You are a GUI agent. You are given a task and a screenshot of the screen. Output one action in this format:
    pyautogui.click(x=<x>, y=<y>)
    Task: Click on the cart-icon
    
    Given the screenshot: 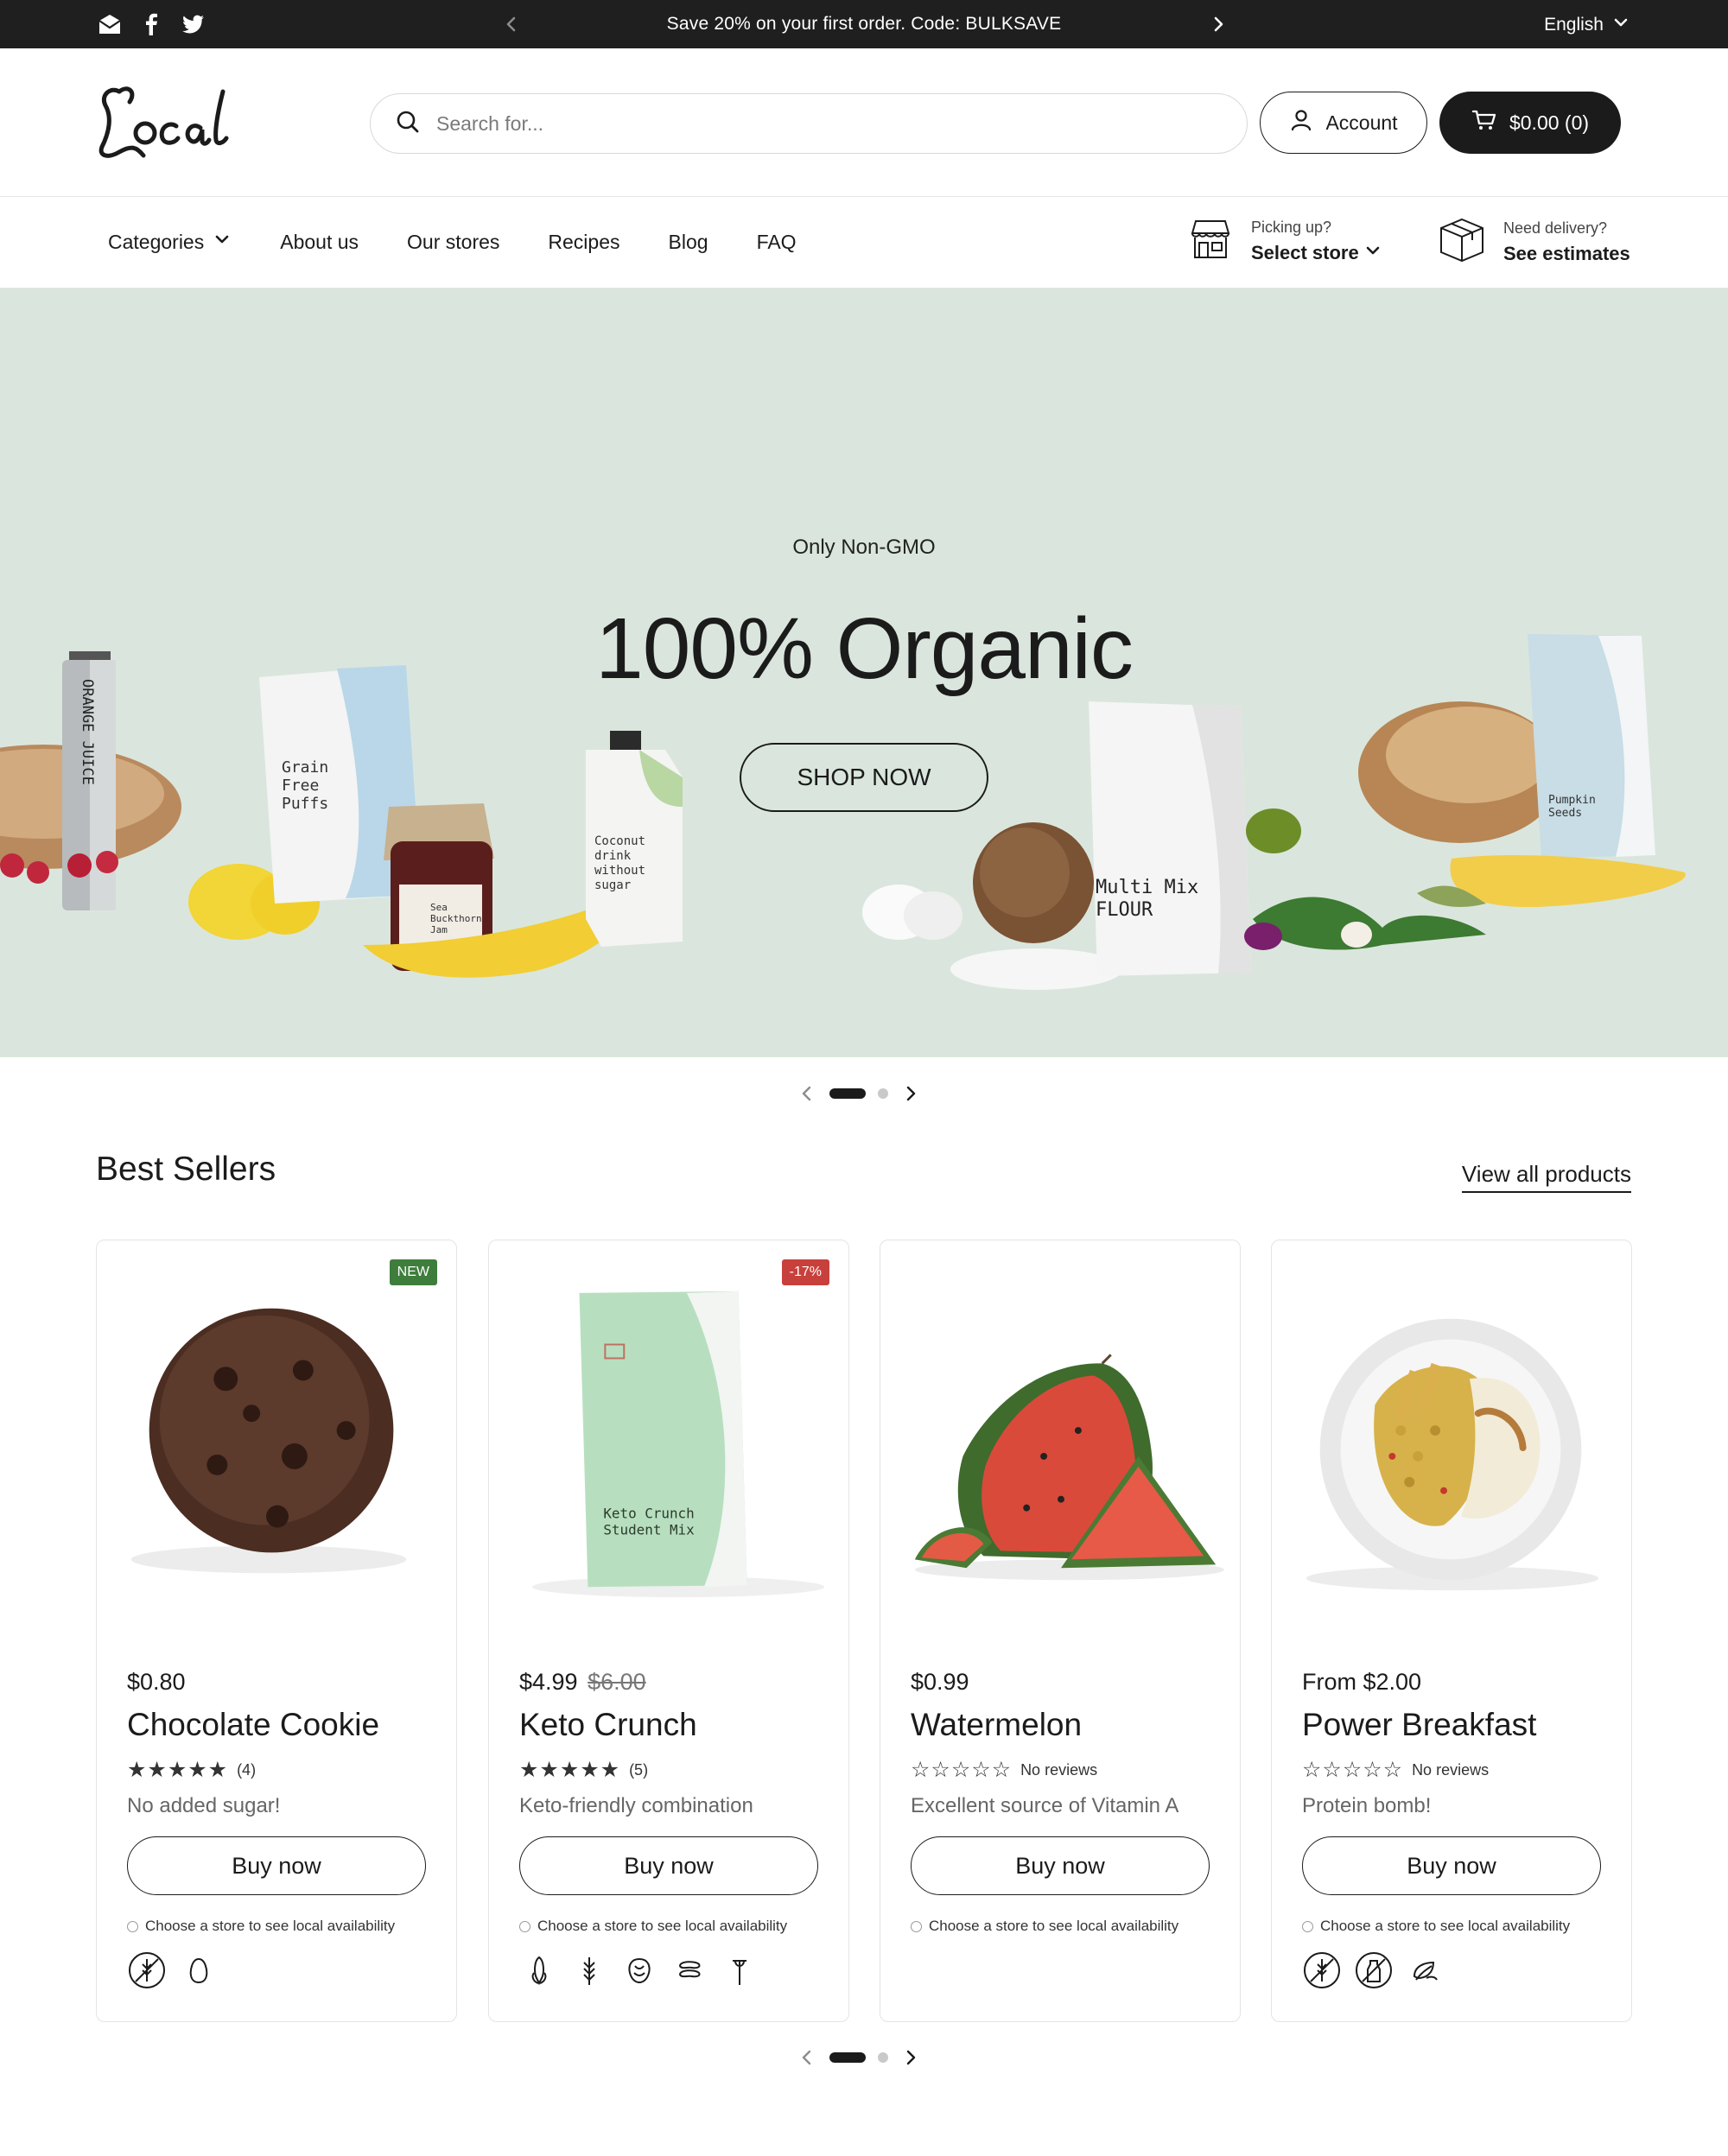 What is the action you would take?
    pyautogui.click(x=1484, y=122)
    